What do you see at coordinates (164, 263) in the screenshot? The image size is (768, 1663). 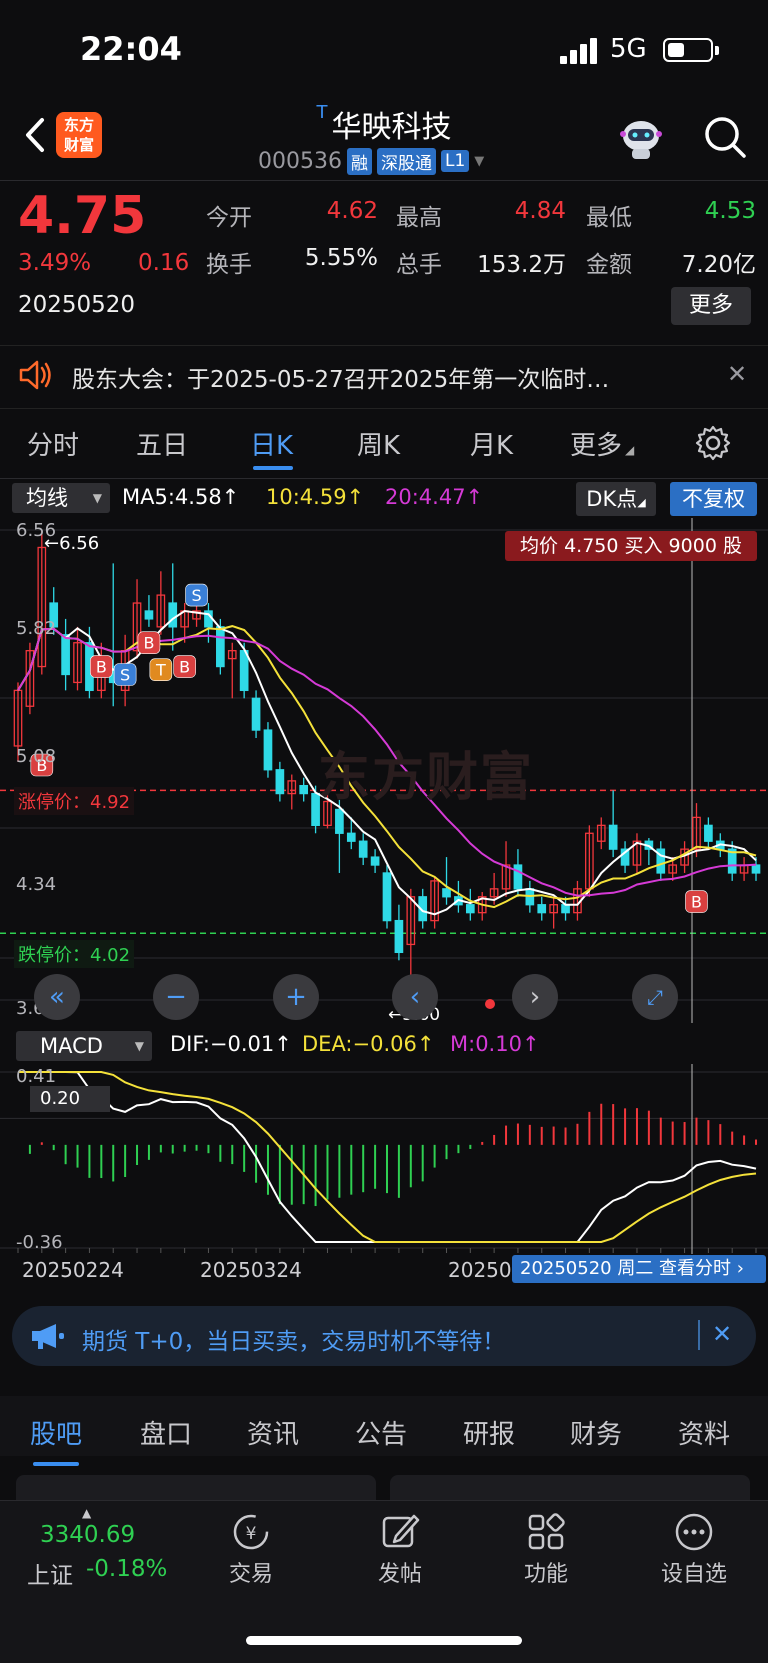 I see `change-amount: 0.16` at bounding box center [164, 263].